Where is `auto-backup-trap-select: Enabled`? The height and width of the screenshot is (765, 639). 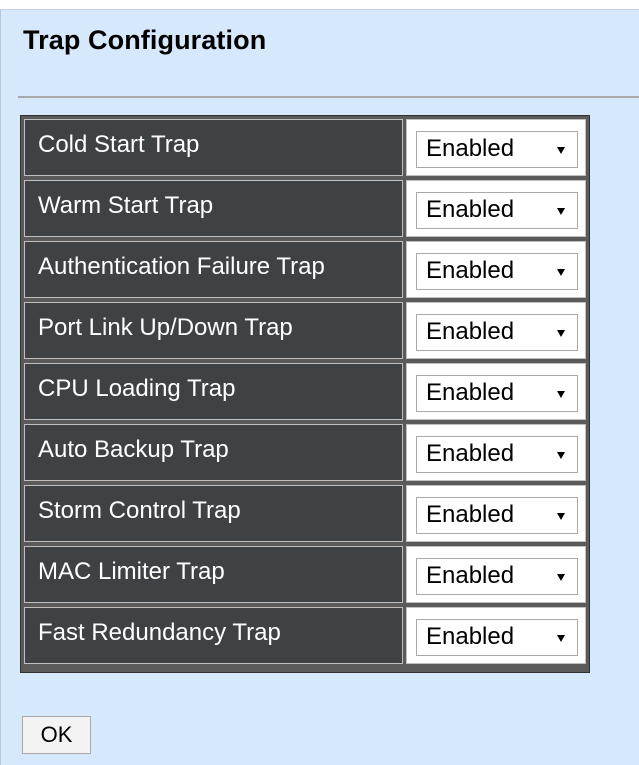
auto-backup-trap-select: Enabled is located at coordinates (497, 454).